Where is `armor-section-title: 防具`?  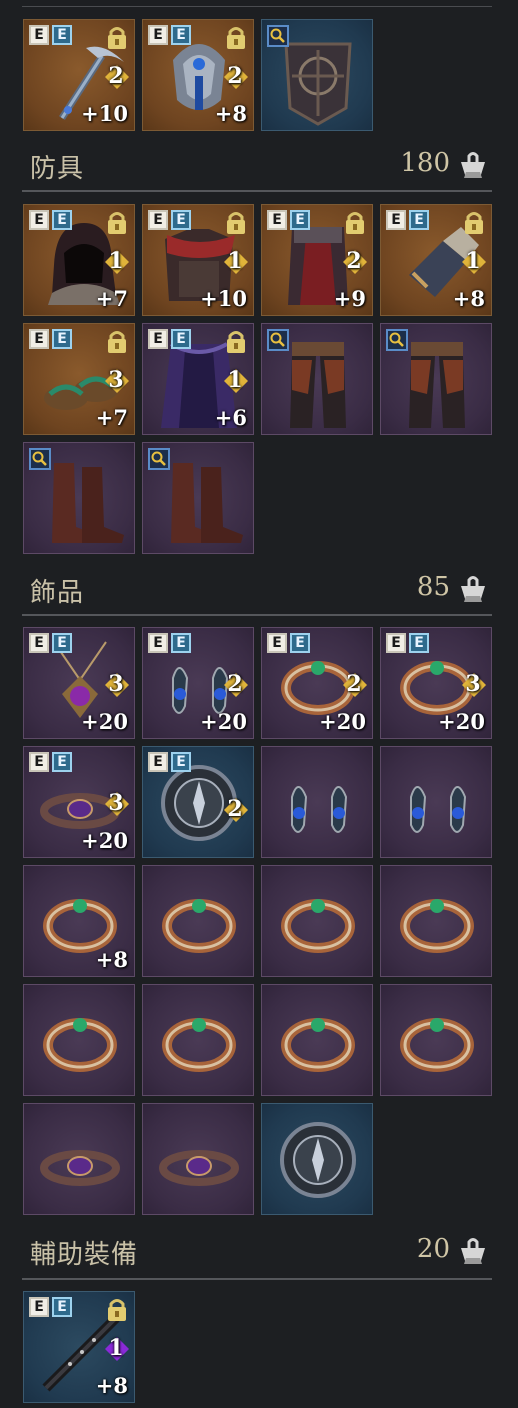 armor-section-title: 防具 is located at coordinates (57, 169).